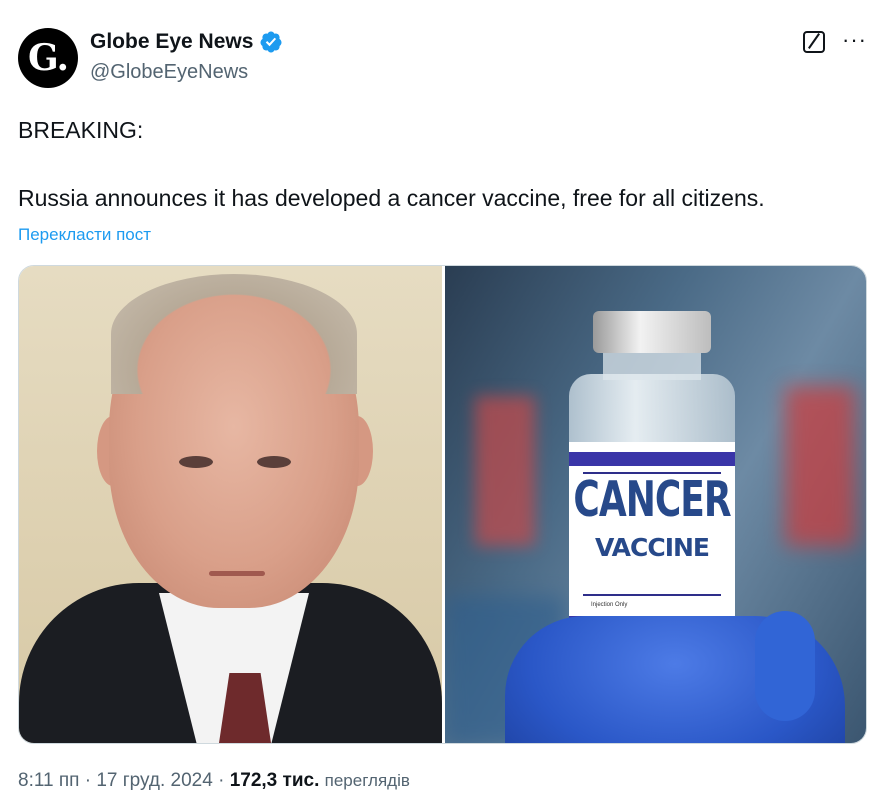  I want to click on vial-label: CANCER VACCINE Injection Only, so click(652, 542).